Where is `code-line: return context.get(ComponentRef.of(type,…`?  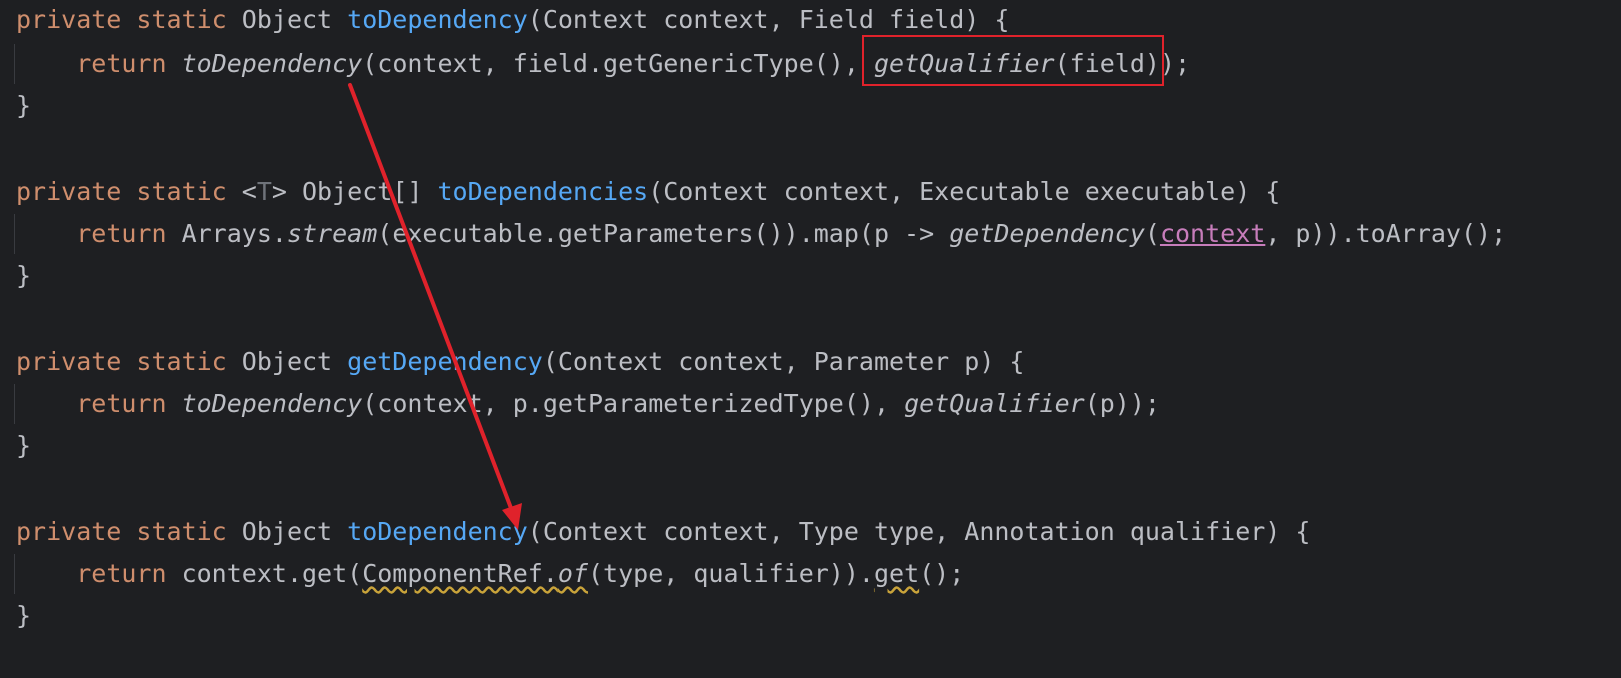
code-line: return context.get(ComponentRef.of(type,… is located at coordinates (490, 574).